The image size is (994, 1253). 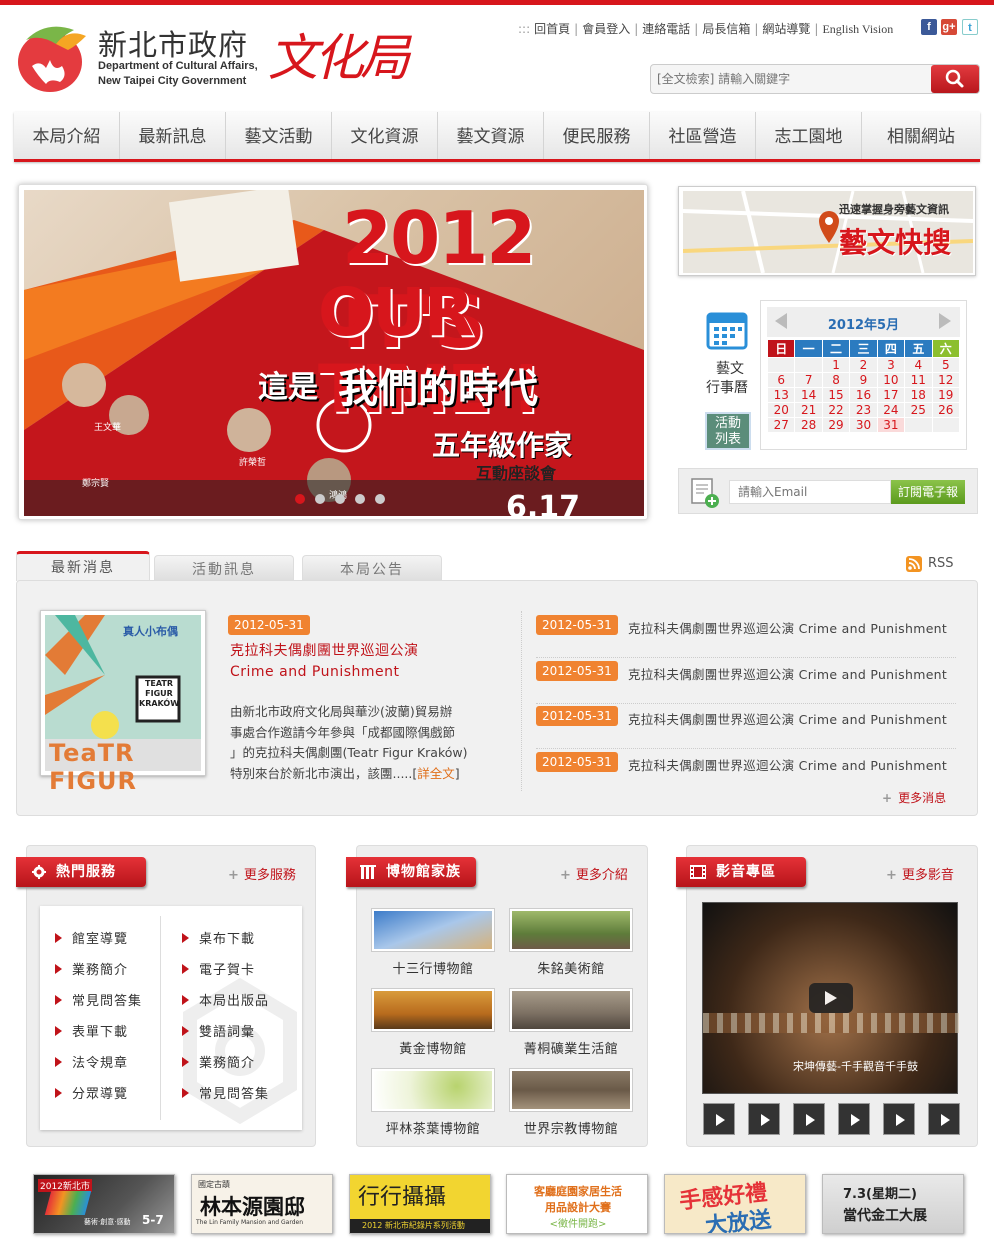 I want to click on calendar-day-today: 31, so click(x=891, y=425).